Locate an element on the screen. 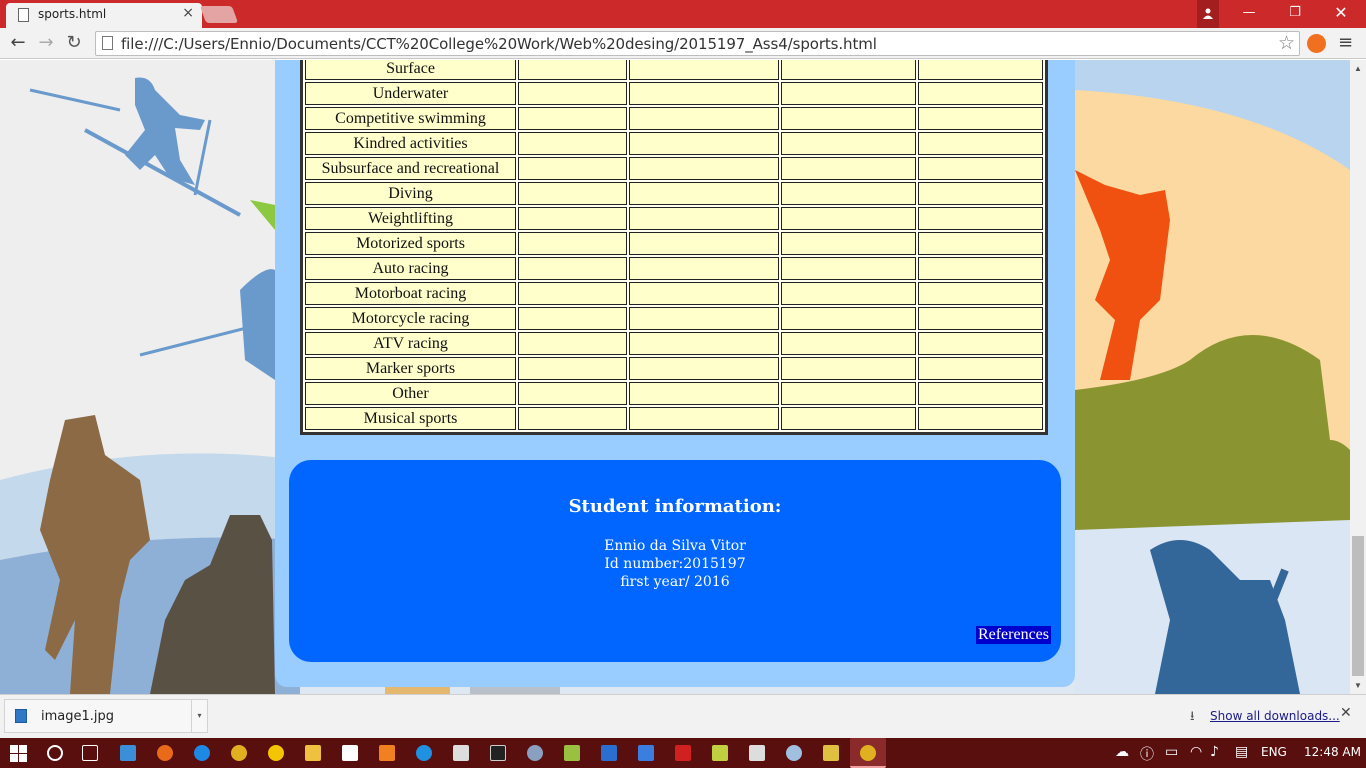  sport-name-cell: Competitive swimming is located at coordinates (410, 118).